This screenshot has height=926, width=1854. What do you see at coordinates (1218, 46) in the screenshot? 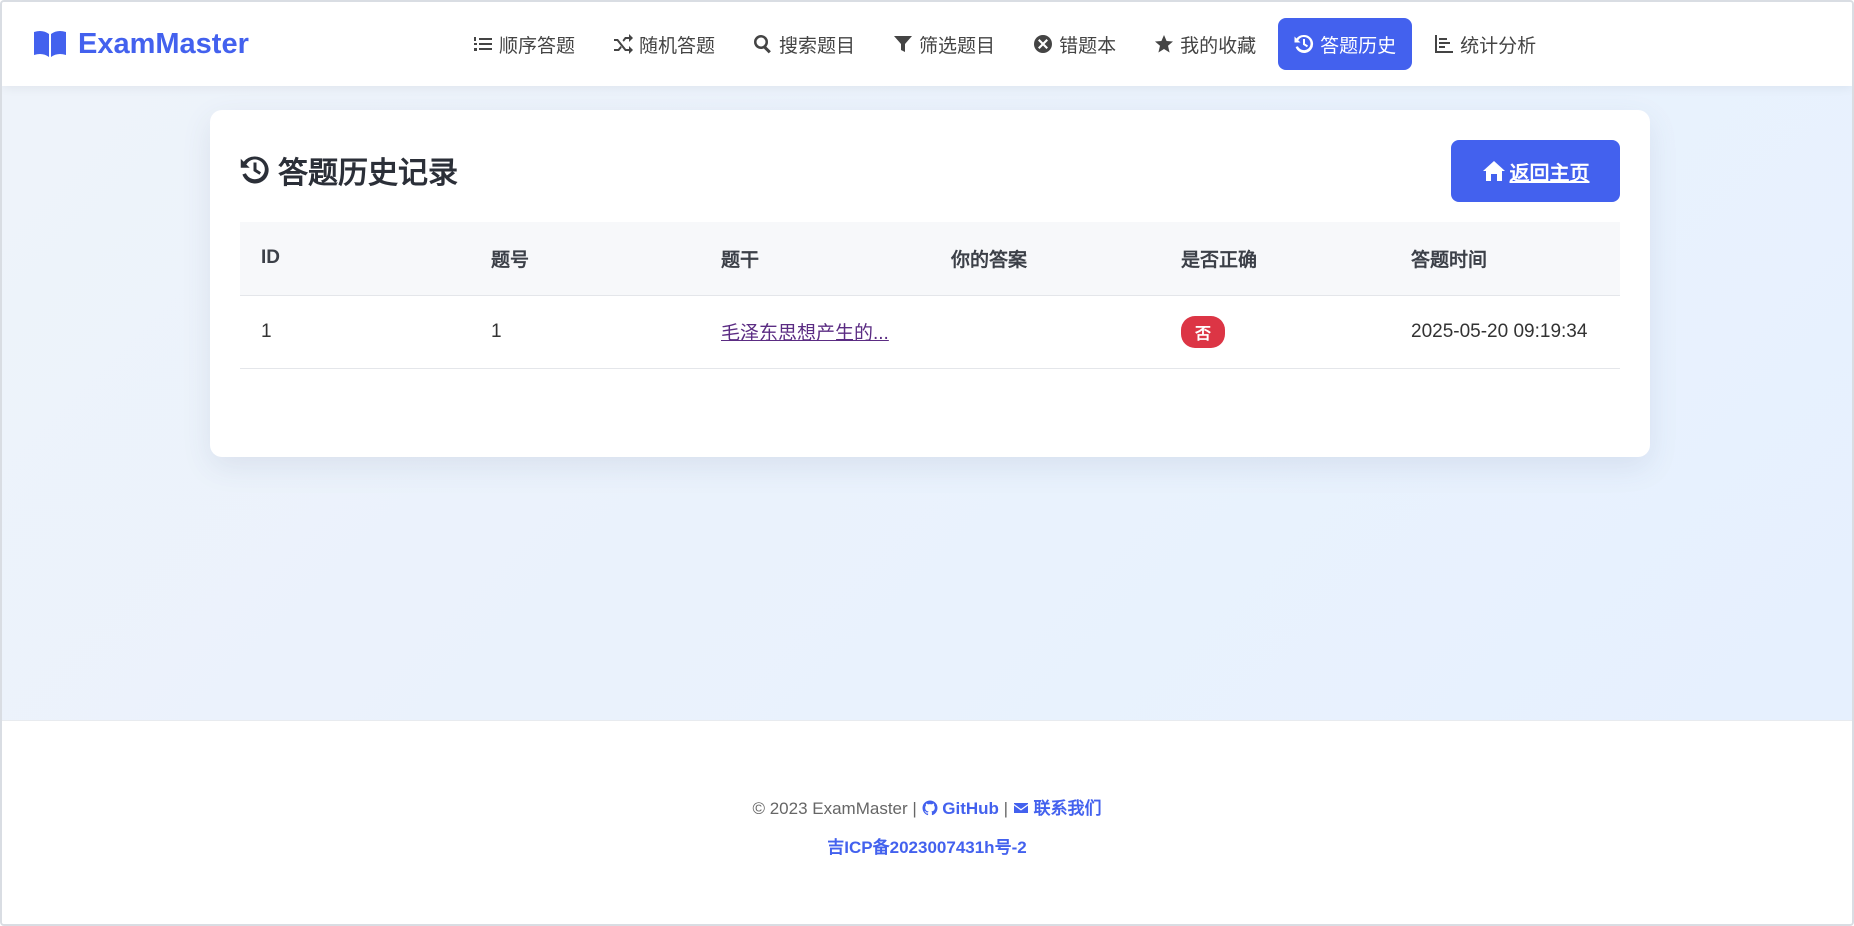
I see `nav-label: 我的收藏` at bounding box center [1218, 46].